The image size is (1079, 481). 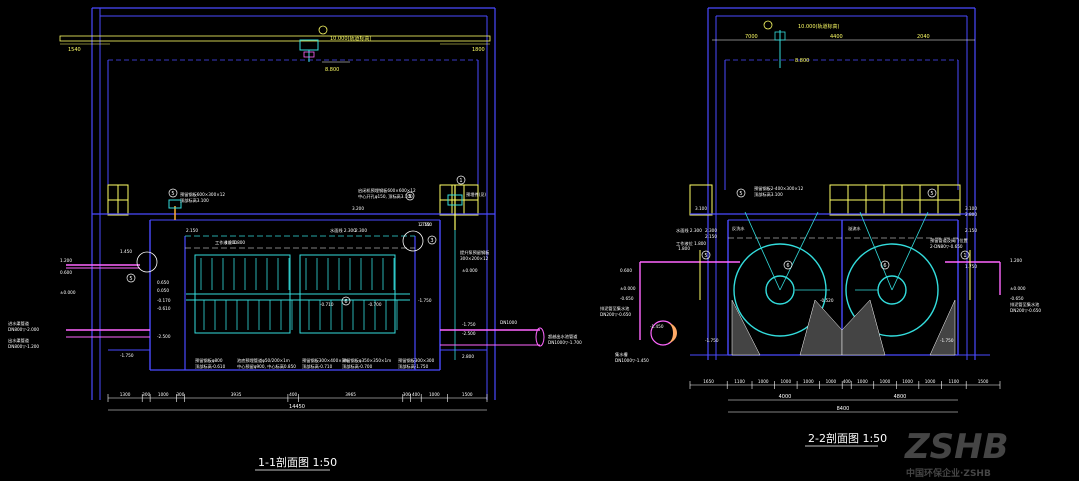 What do you see at coordinates (164, 308) in the screenshot?
I see `level-label-1-10: -0.610` at bounding box center [164, 308].